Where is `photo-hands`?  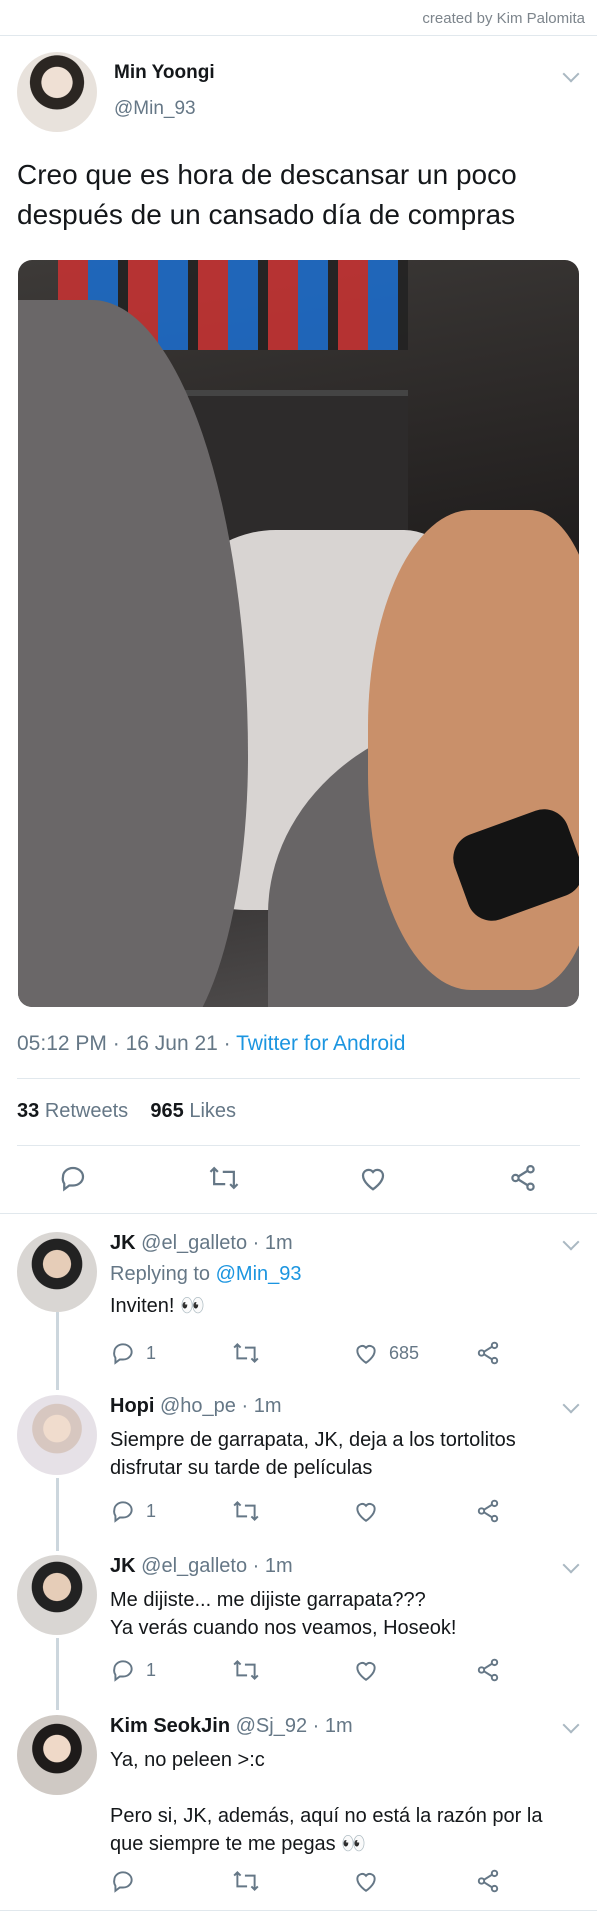 photo-hands is located at coordinates (473, 750).